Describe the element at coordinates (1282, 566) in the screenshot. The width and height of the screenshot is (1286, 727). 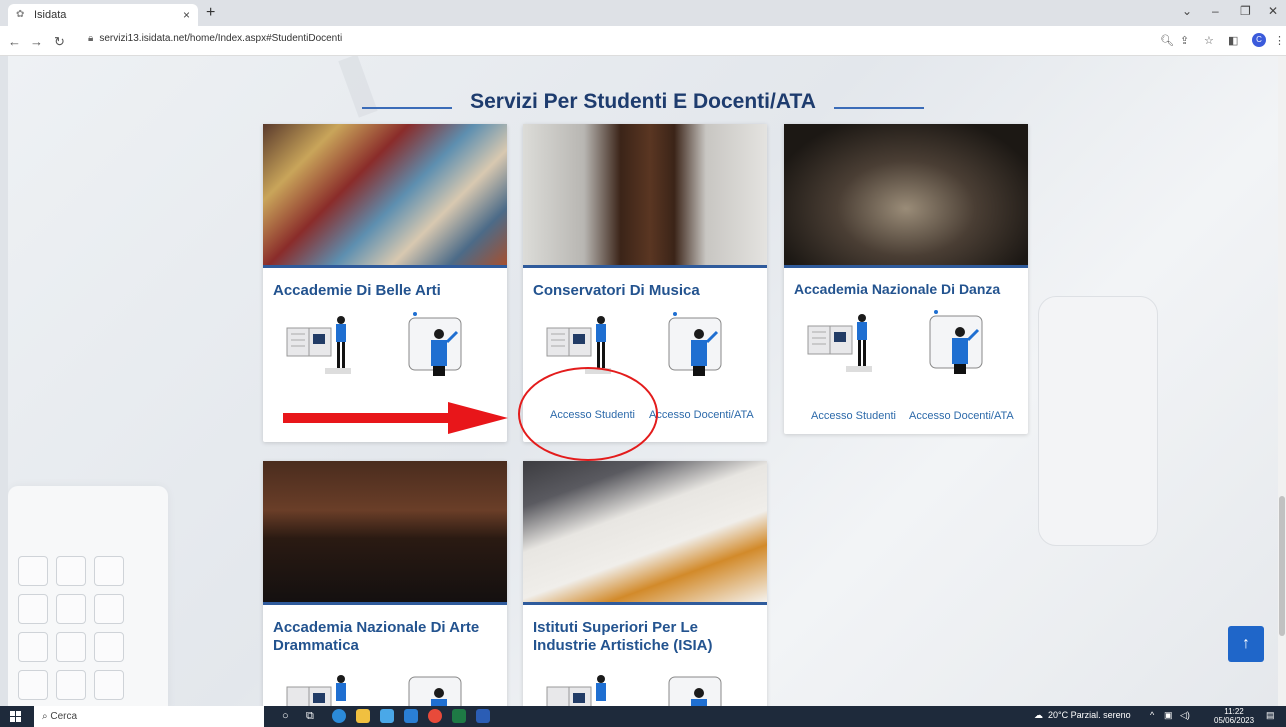
I see `scrollbar-thumb` at that location.